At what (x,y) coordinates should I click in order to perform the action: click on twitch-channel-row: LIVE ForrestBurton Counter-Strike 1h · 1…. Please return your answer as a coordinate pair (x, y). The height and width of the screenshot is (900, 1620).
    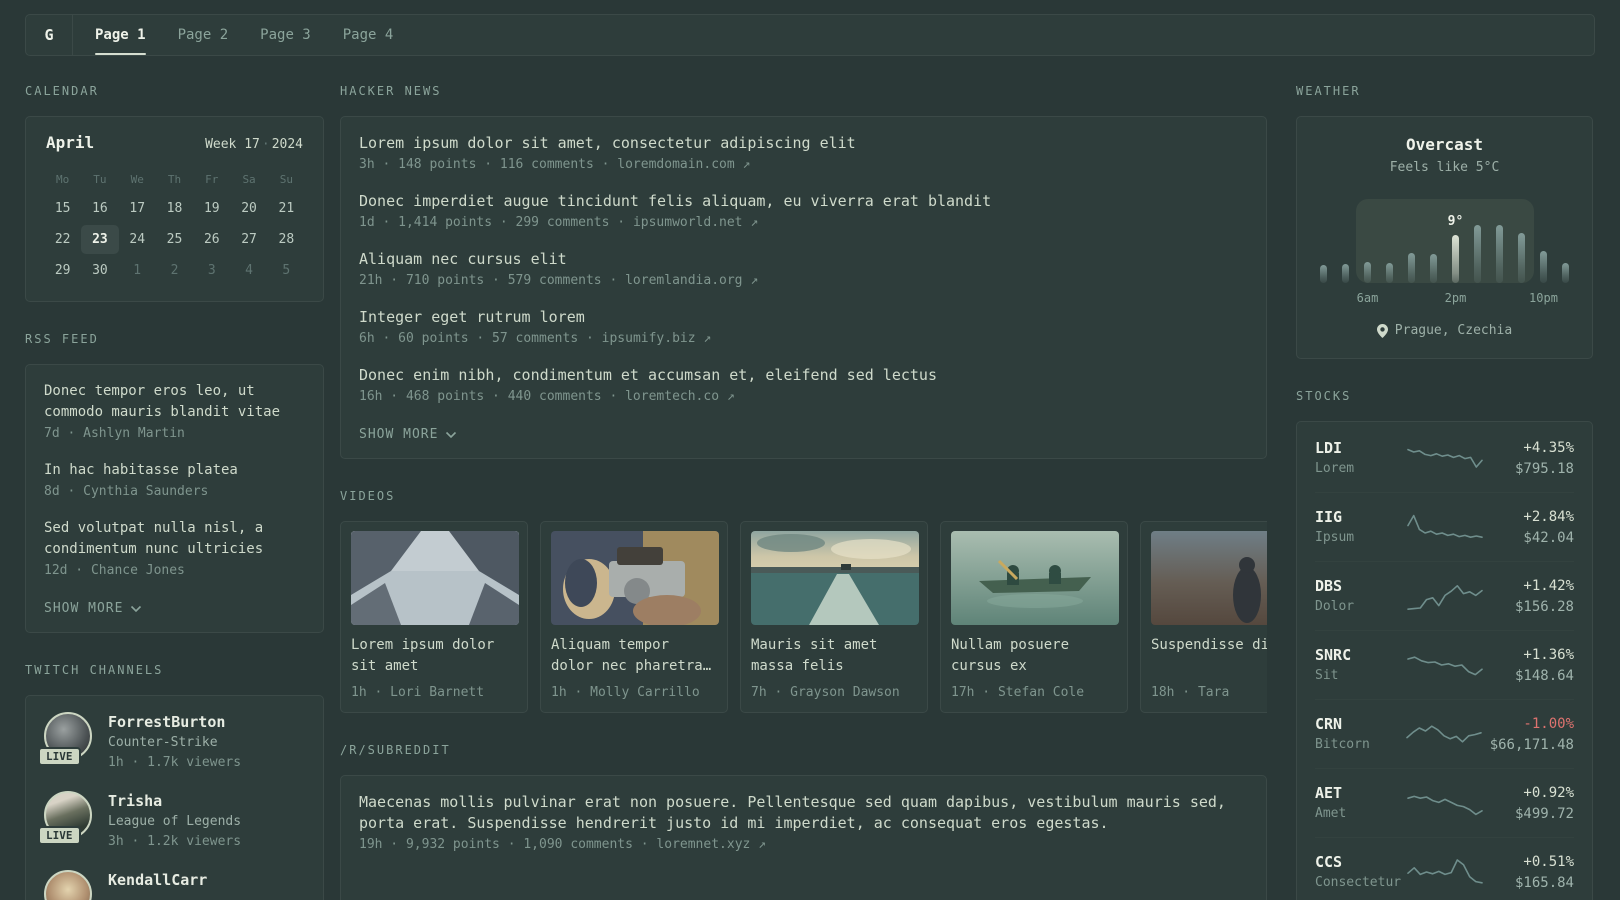
    Looking at the image, I should click on (171, 742).